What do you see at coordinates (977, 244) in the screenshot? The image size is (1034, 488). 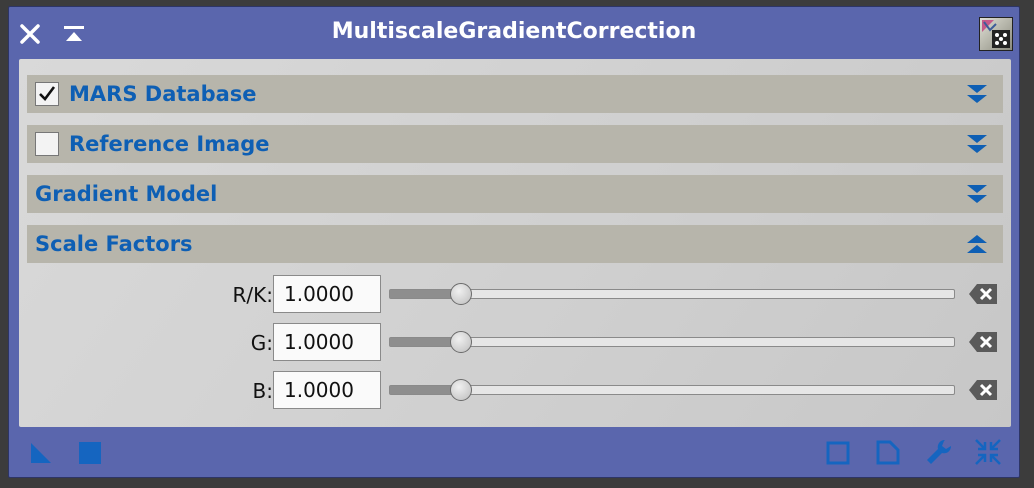 I see `collapse-icon` at bounding box center [977, 244].